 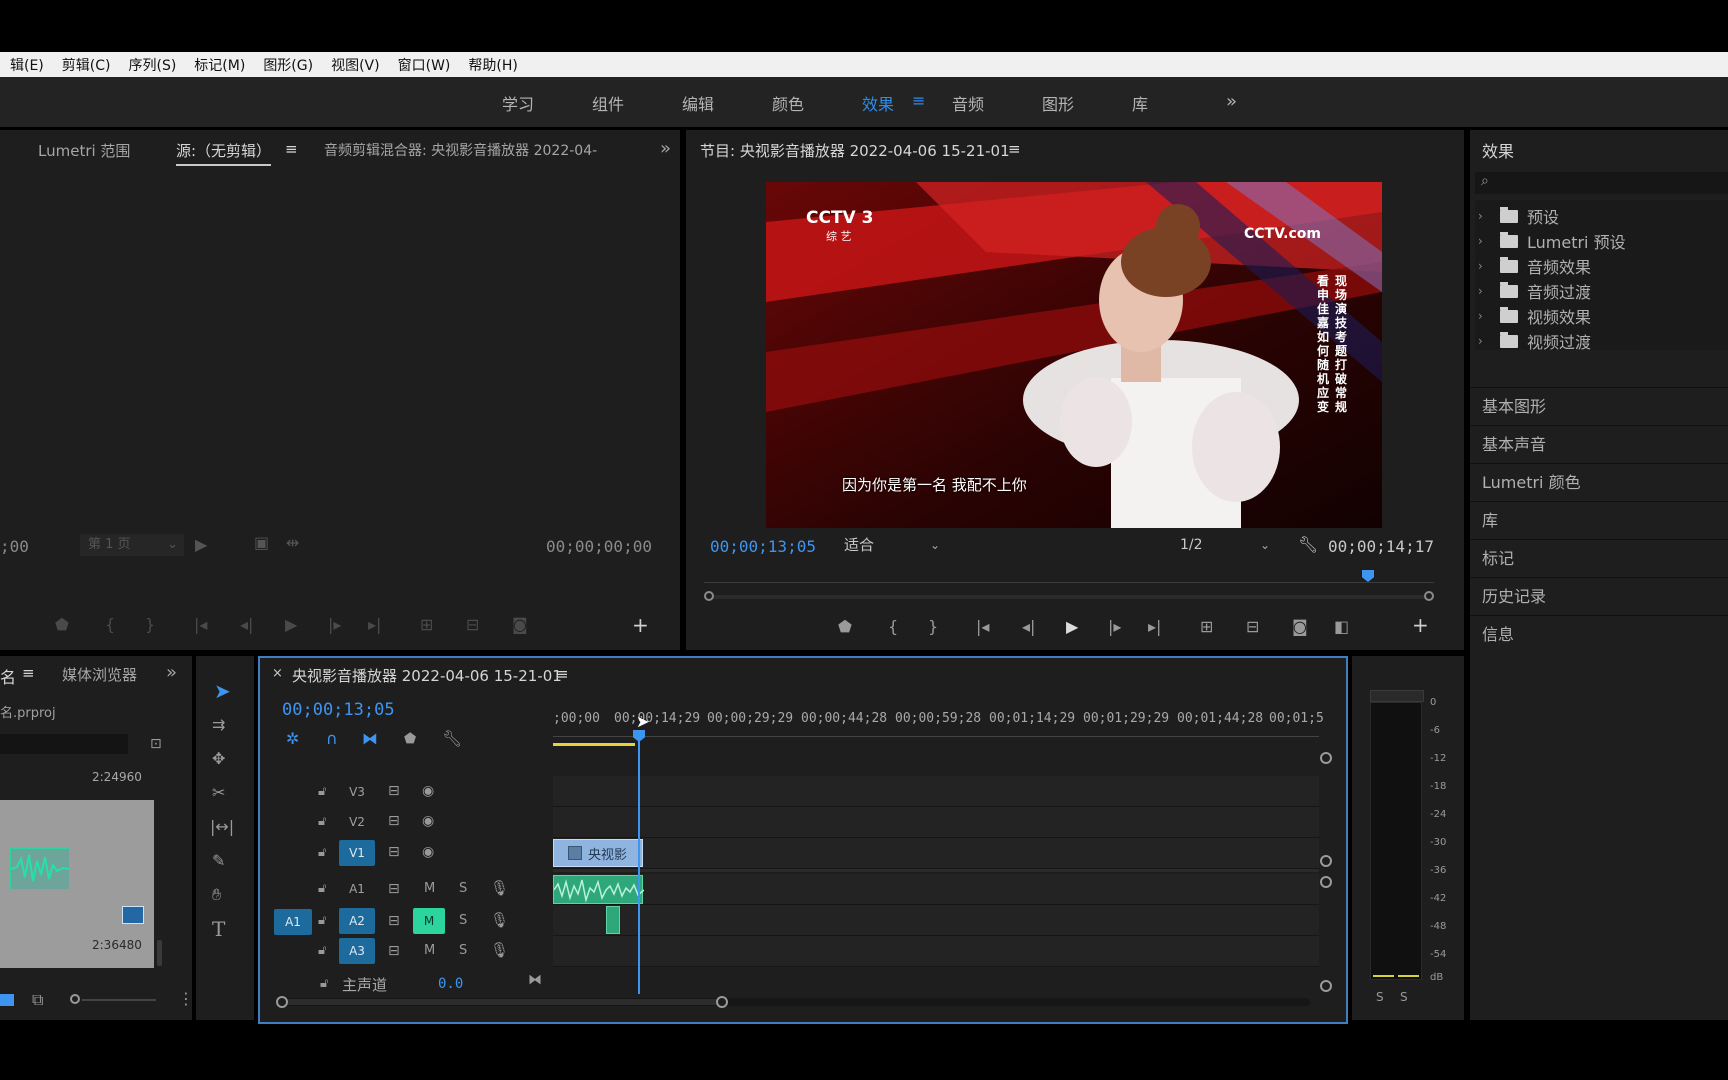 I want to click on tab-media-browser: 媒体浏览器, so click(x=100, y=674).